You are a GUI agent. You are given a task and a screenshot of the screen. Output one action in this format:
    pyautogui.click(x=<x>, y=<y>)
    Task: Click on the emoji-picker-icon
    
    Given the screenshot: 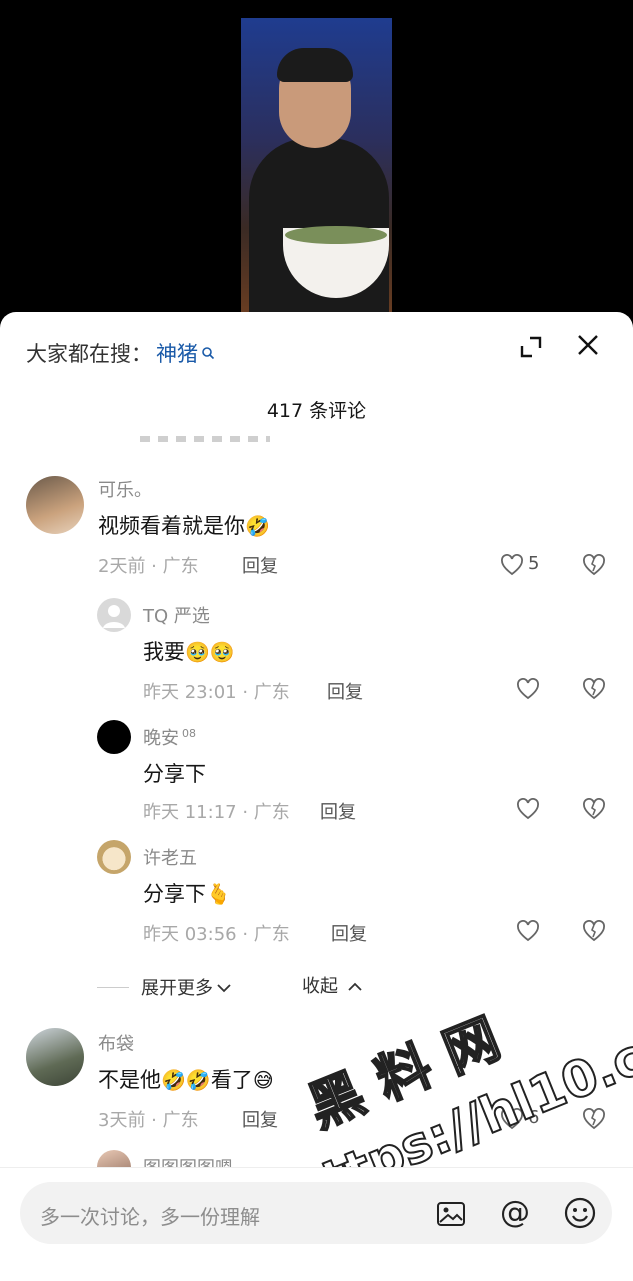 What is the action you would take?
    pyautogui.click(x=580, y=1213)
    